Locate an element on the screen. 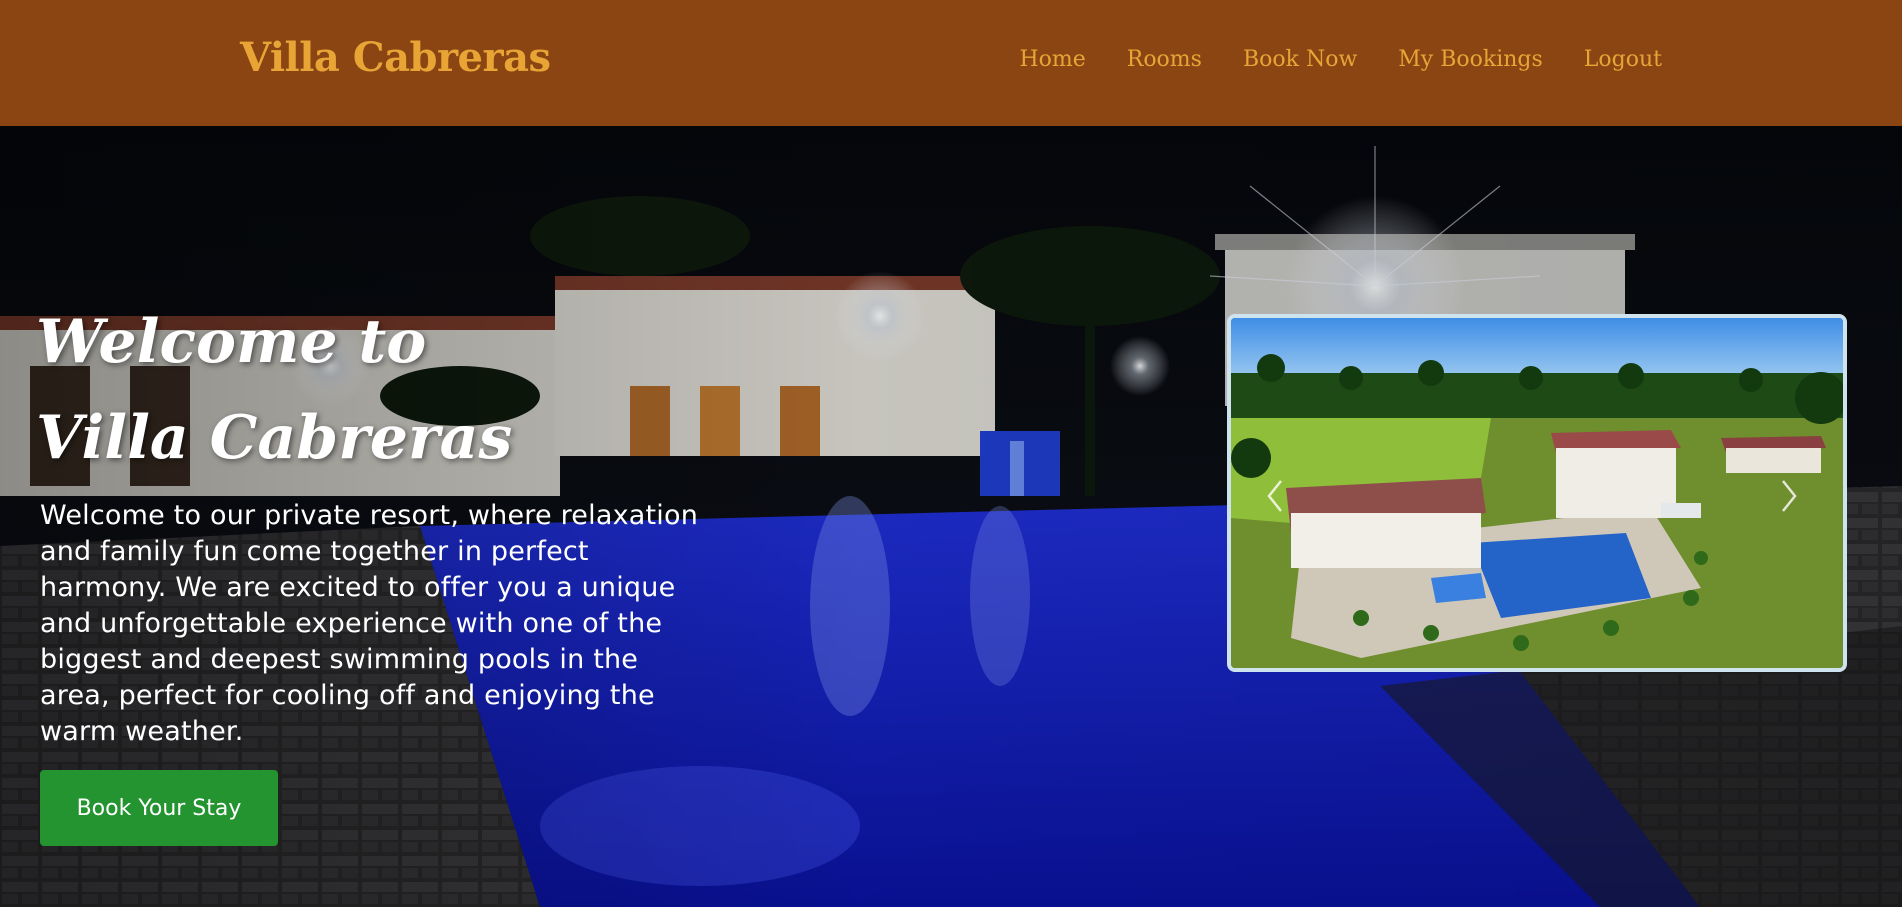 This screenshot has width=1902, height=907. nav-menu: Home Rooms Book Now My Bookings Logout is located at coordinates (1340, 59).